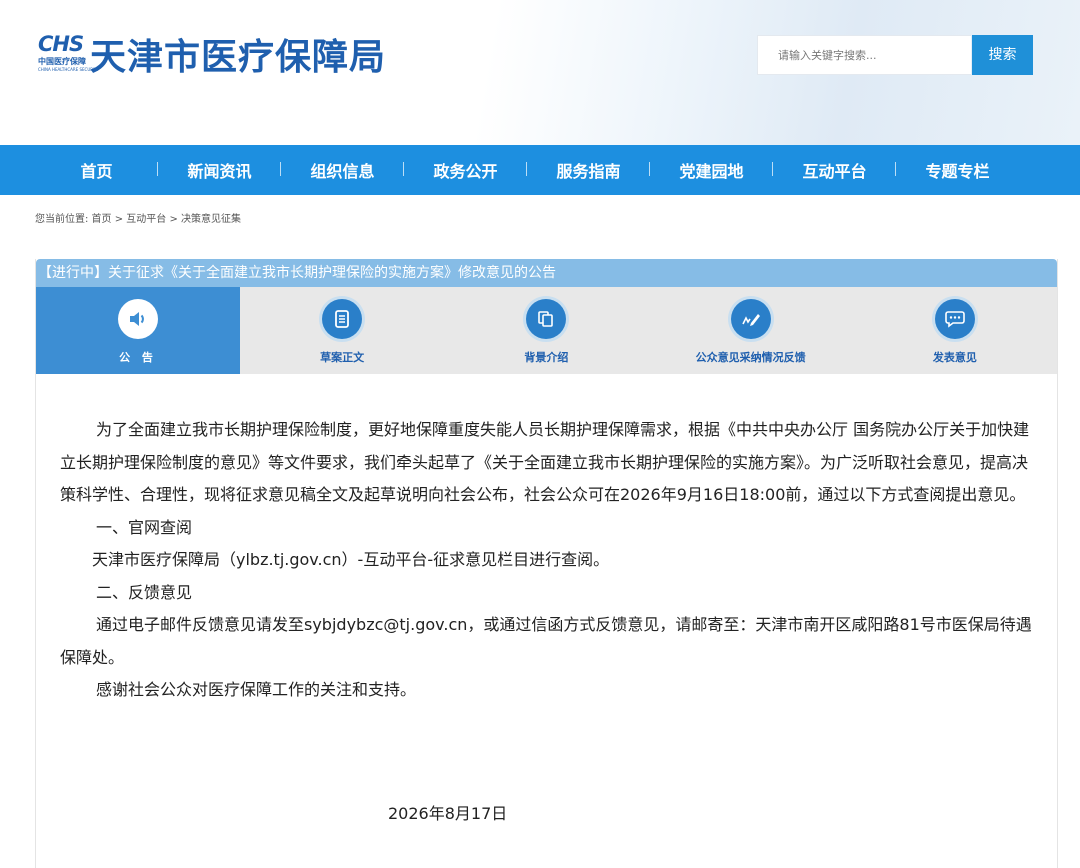 The height and width of the screenshot is (868, 1080). Describe the element at coordinates (546, 357) in the screenshot. I see `tab-label-background: 背景介绍` at that location.